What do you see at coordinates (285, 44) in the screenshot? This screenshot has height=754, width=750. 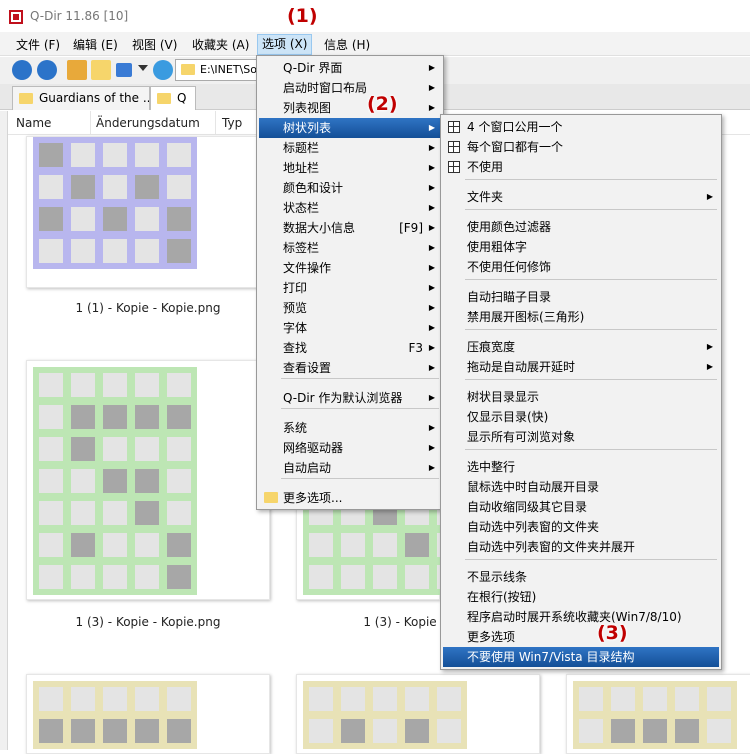 I see `menu-options: 选项 (X)` at bounding box center [285, 44].